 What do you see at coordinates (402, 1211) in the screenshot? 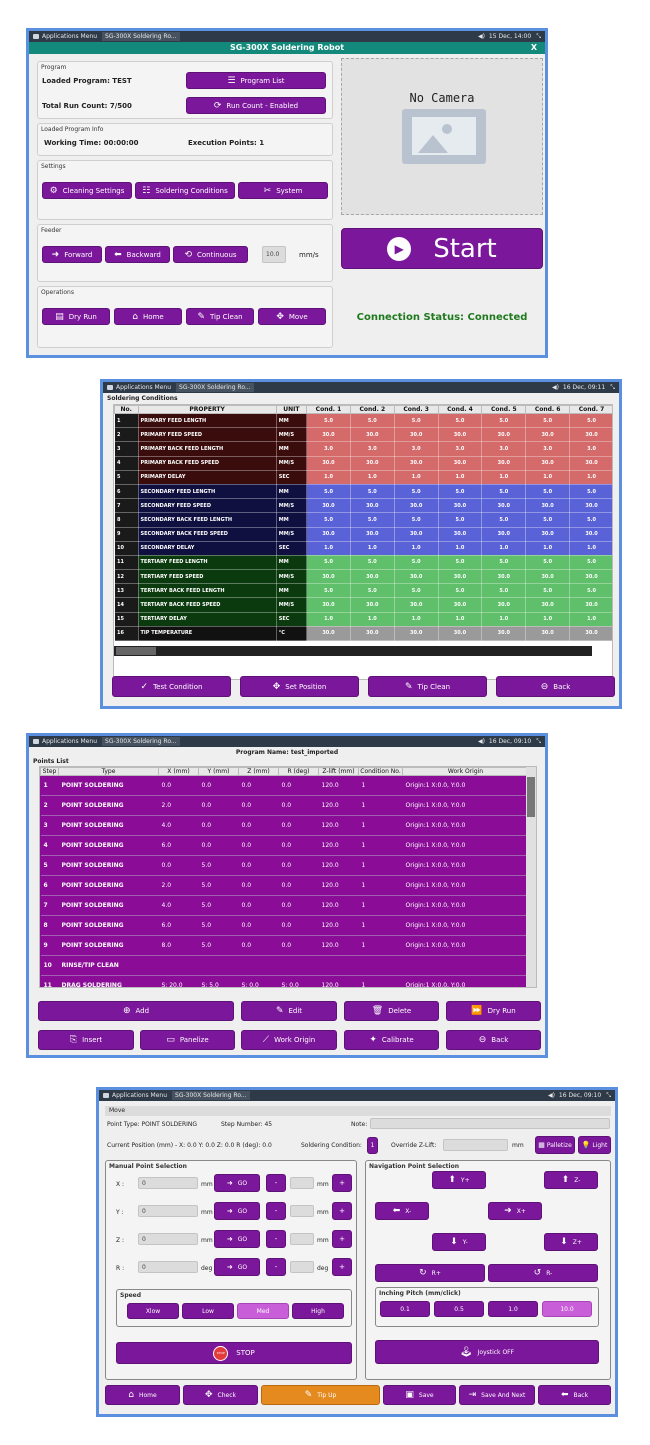
I see `x-minus-button: ⬅ X-` at bounding box center [402, 1211].